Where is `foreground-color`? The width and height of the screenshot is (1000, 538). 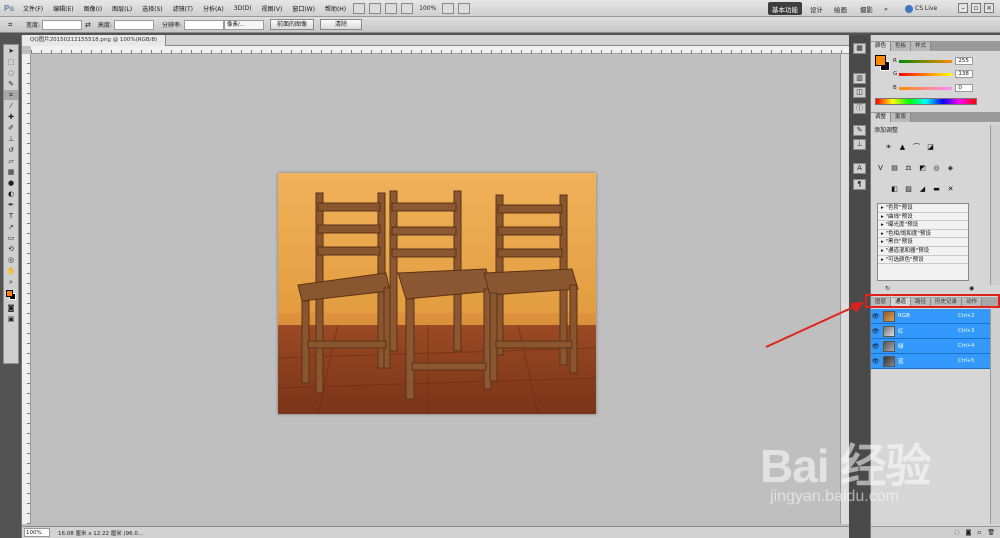 foreground-color is located at coordinates (9, 293).